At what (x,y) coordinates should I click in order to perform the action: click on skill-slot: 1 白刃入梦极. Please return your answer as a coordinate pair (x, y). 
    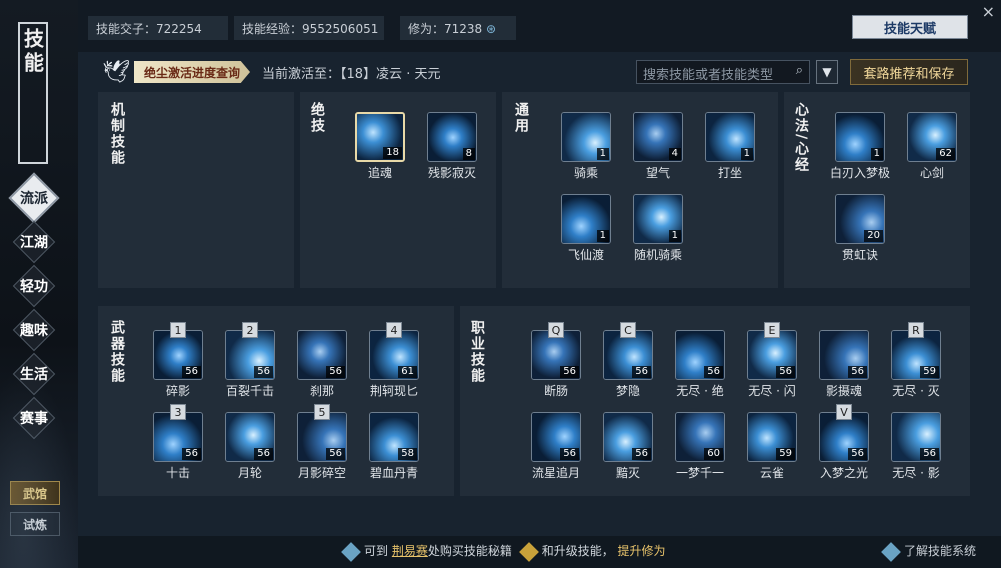
    Looking at the image, I should click on (860, 147).